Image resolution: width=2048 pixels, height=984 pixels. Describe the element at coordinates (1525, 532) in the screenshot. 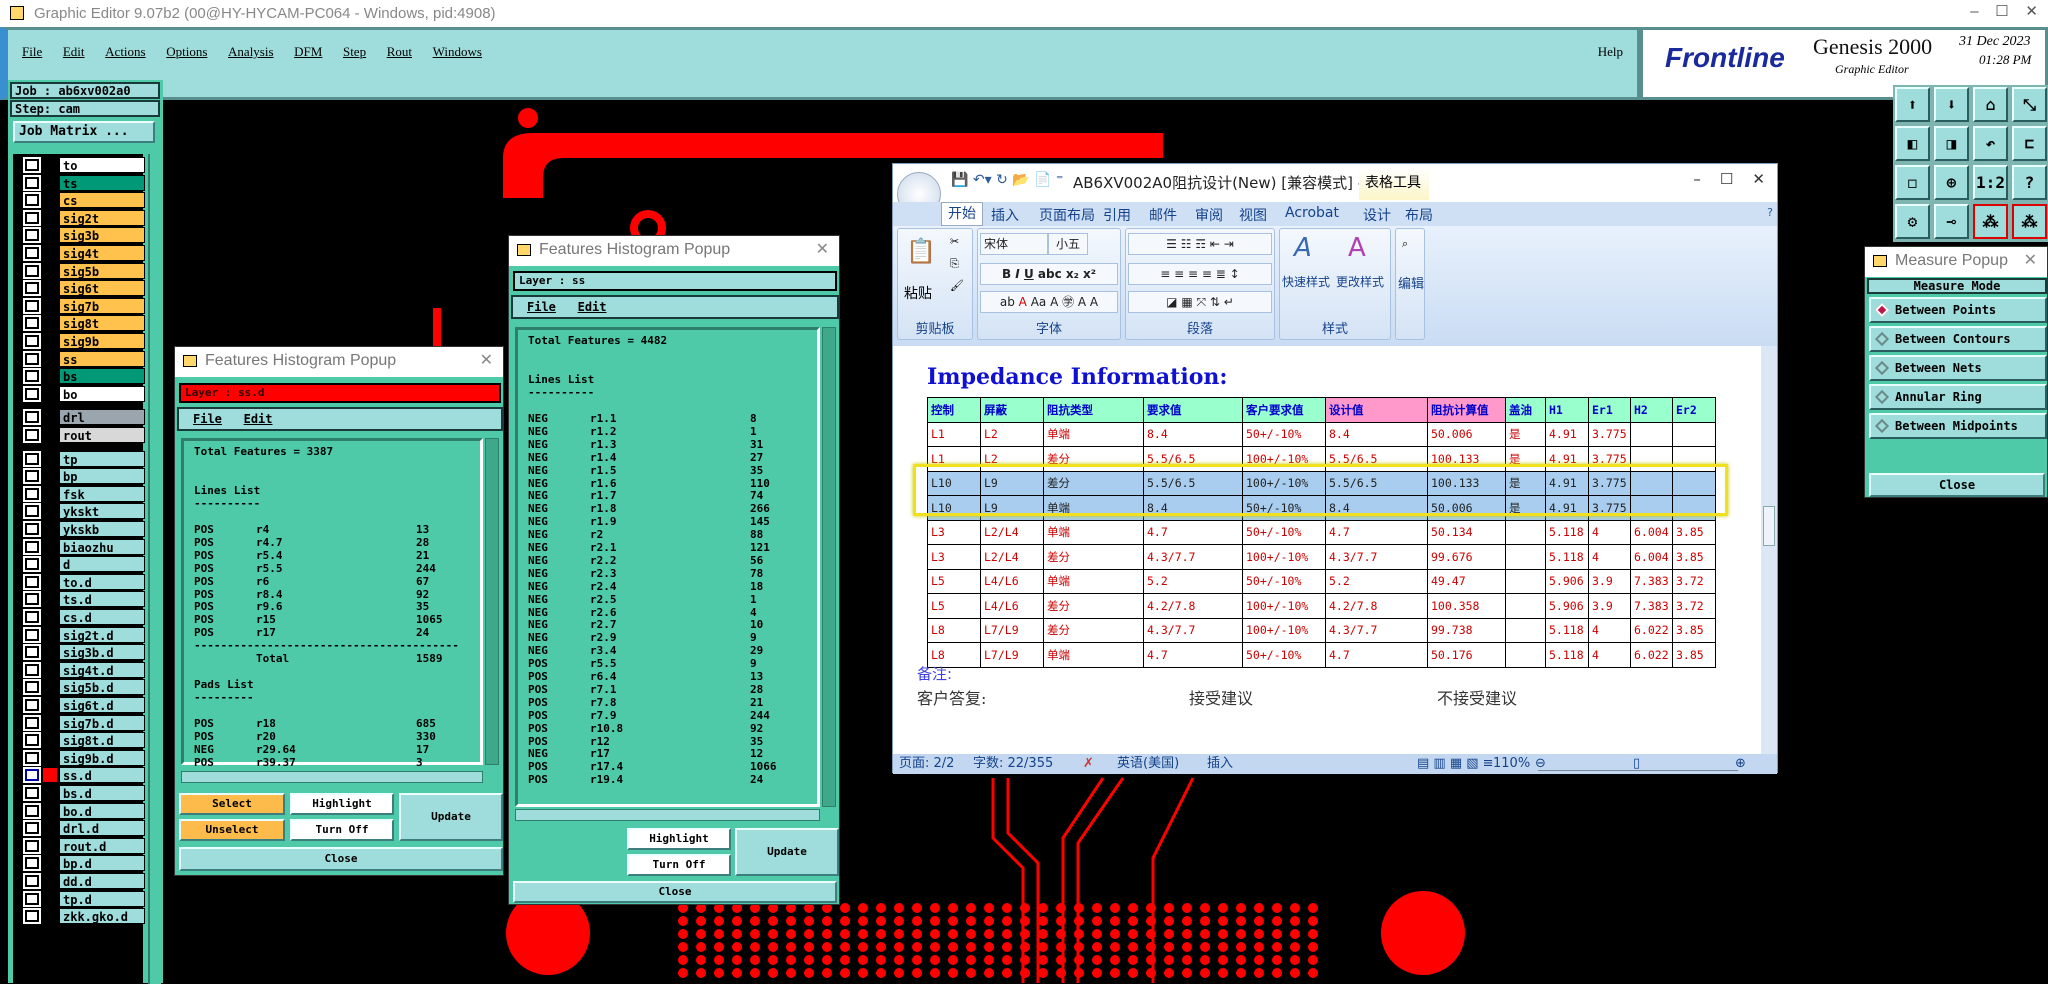

I see `table-cell` at that location.